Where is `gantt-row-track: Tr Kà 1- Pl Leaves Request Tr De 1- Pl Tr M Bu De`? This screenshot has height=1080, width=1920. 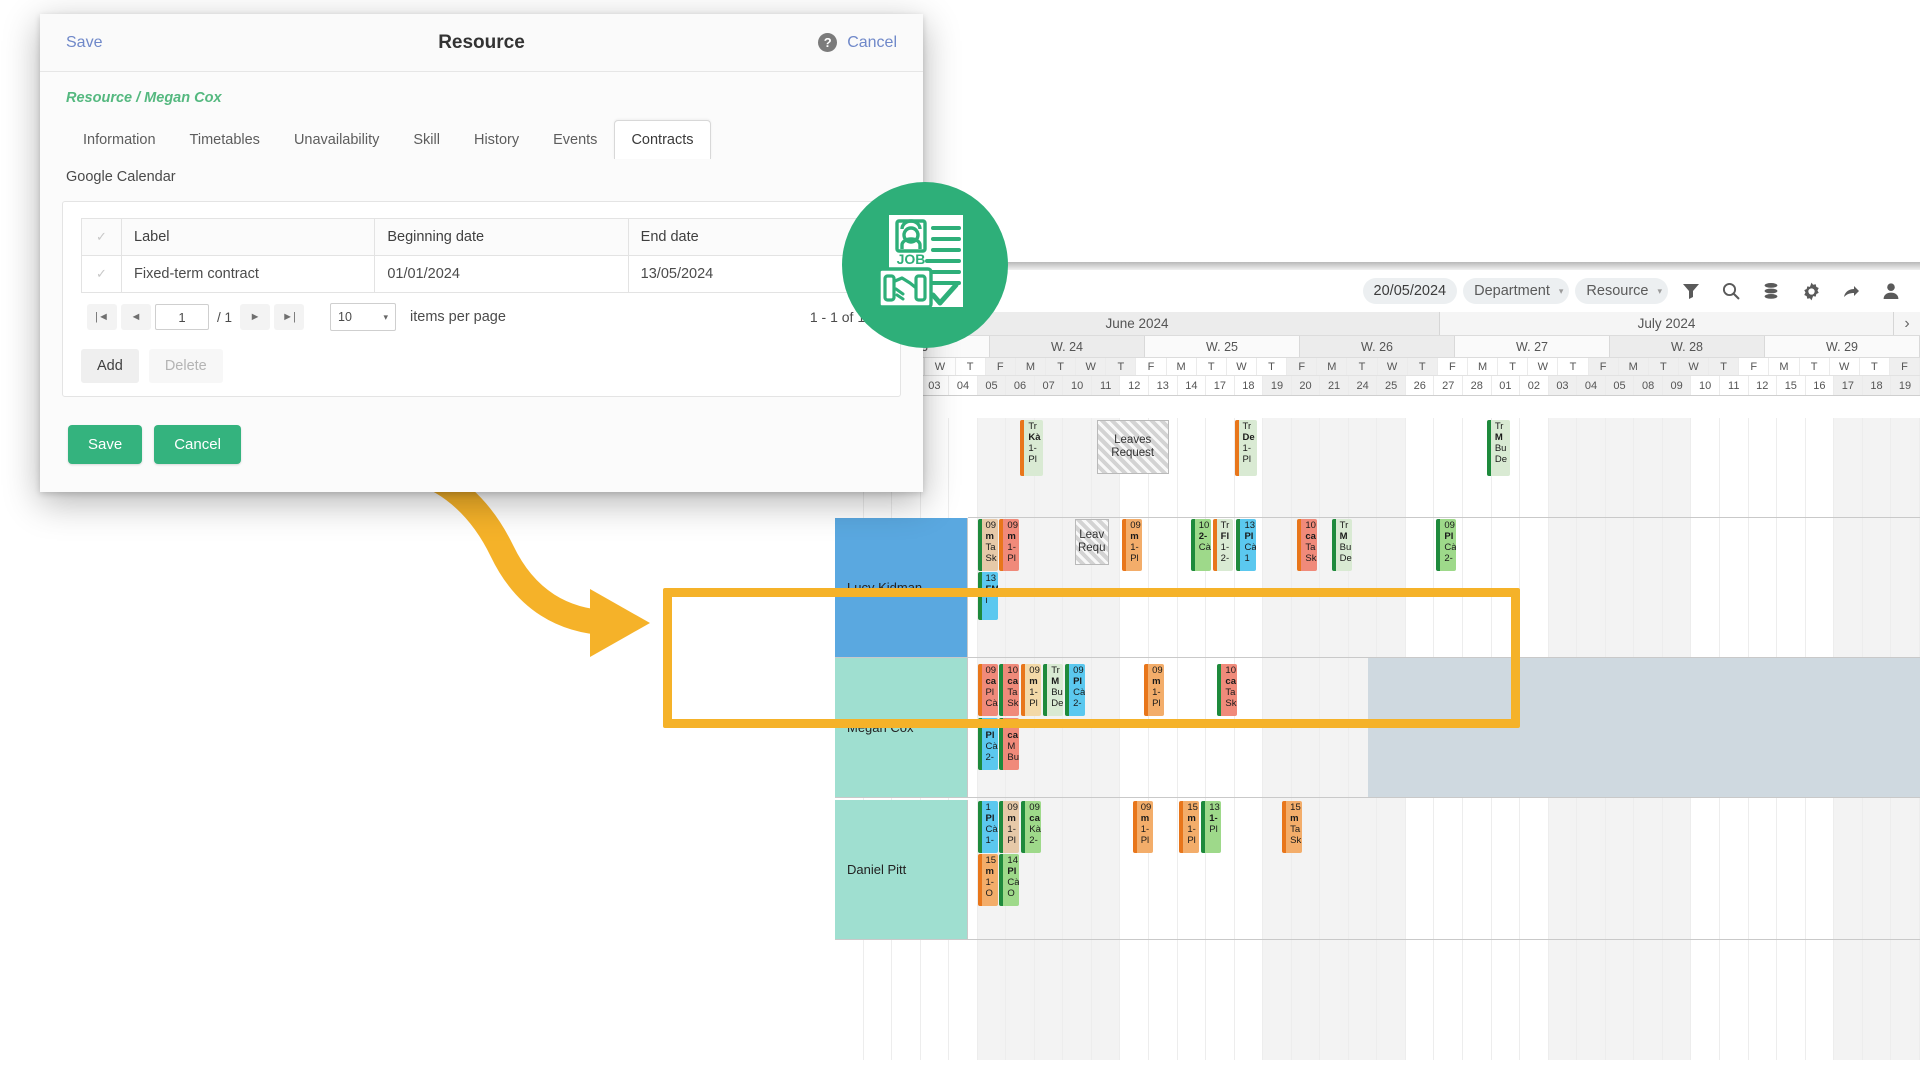 gantt-row-track: Tr Kà 1- Pl Leaves Request Tr De 1- Pl Tr M Bu De is located at coordinates (1444, 468).